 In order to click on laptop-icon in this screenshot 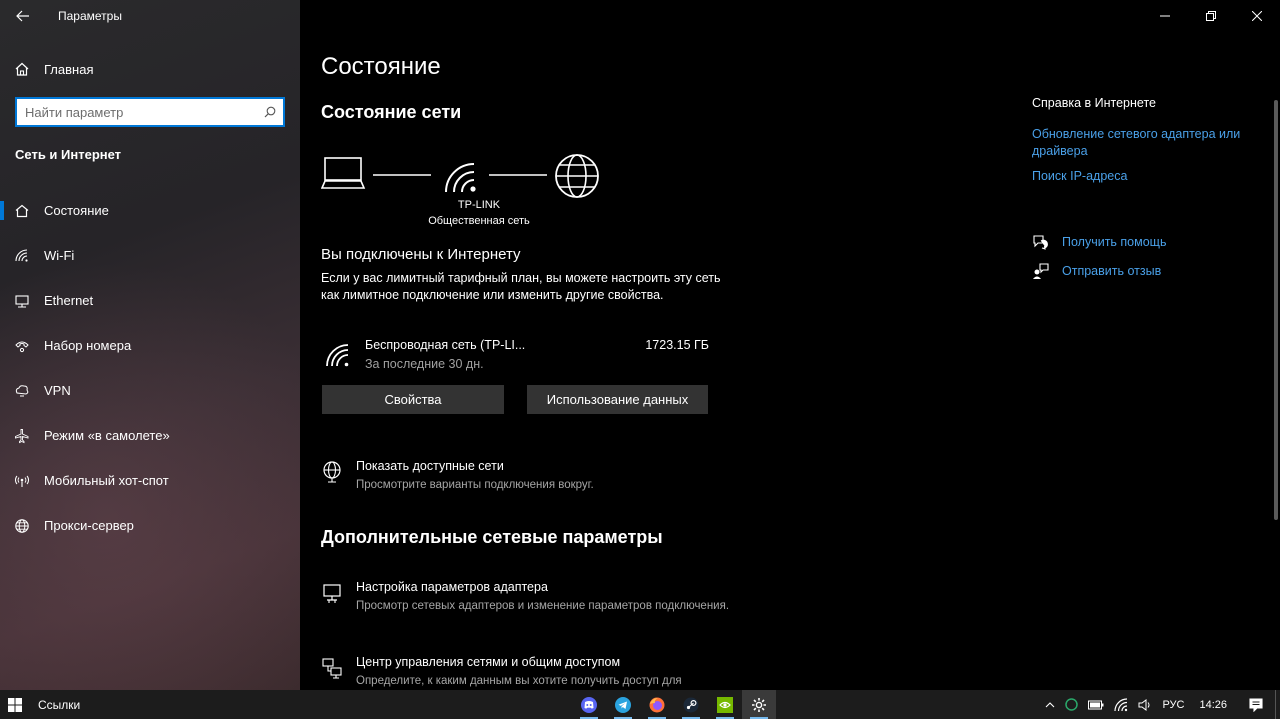, I will do `click(343, 173)`.